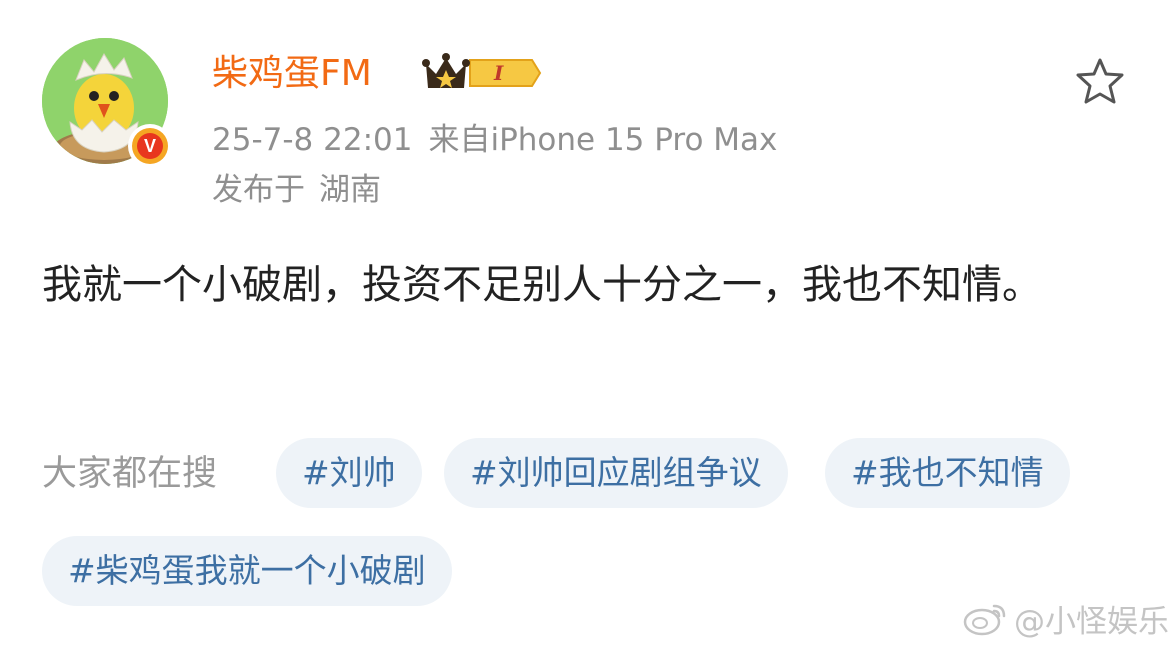 The height and width of the screenshot is (645, 1170). Describe the element at coordinates (1091, 621) in the screenshot. I see `watermark-text: @小怪娱乐` at that location.